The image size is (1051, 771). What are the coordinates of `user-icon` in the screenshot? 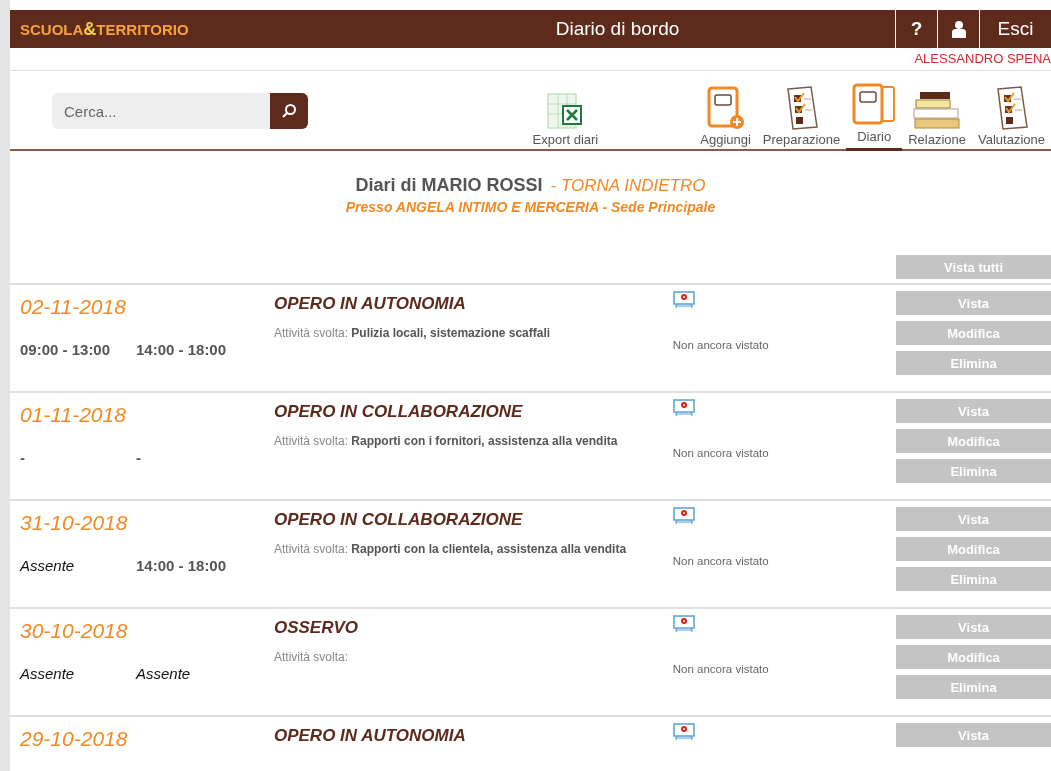 It's located at (958, 29).